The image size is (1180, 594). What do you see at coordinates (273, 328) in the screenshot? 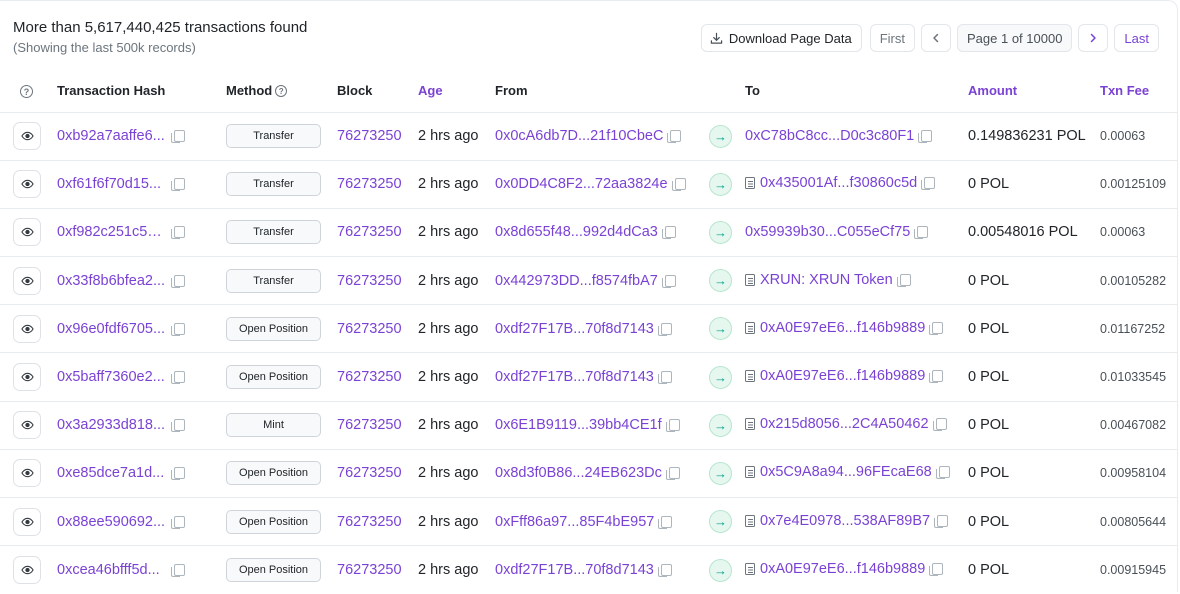
I see `method-badge: Open Position` at bounding box center [273, 328].